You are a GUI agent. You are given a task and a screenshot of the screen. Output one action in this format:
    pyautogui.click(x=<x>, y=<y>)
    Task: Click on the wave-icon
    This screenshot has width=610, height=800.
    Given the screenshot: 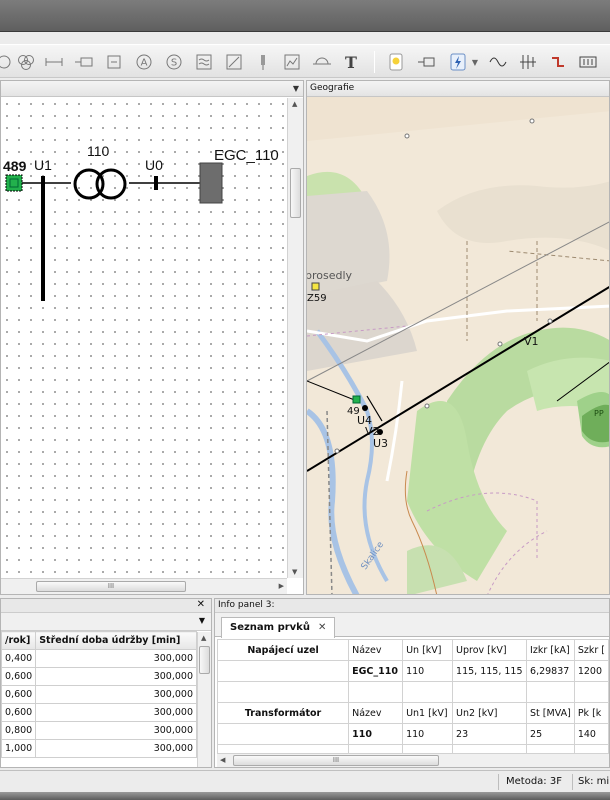 What is the action you would take?
    pyautogui.click(x=204, y=62)
    